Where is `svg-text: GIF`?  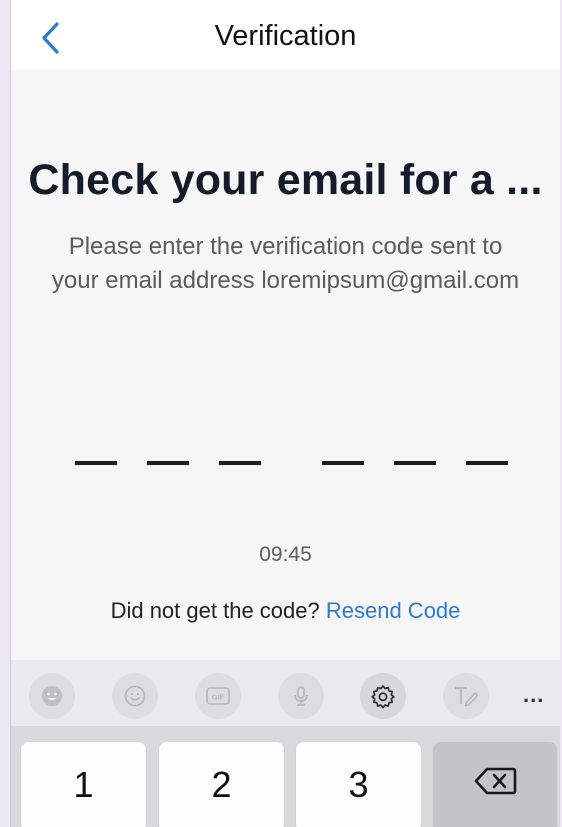
svg-text: GIF is located at coordinates (218, 697).